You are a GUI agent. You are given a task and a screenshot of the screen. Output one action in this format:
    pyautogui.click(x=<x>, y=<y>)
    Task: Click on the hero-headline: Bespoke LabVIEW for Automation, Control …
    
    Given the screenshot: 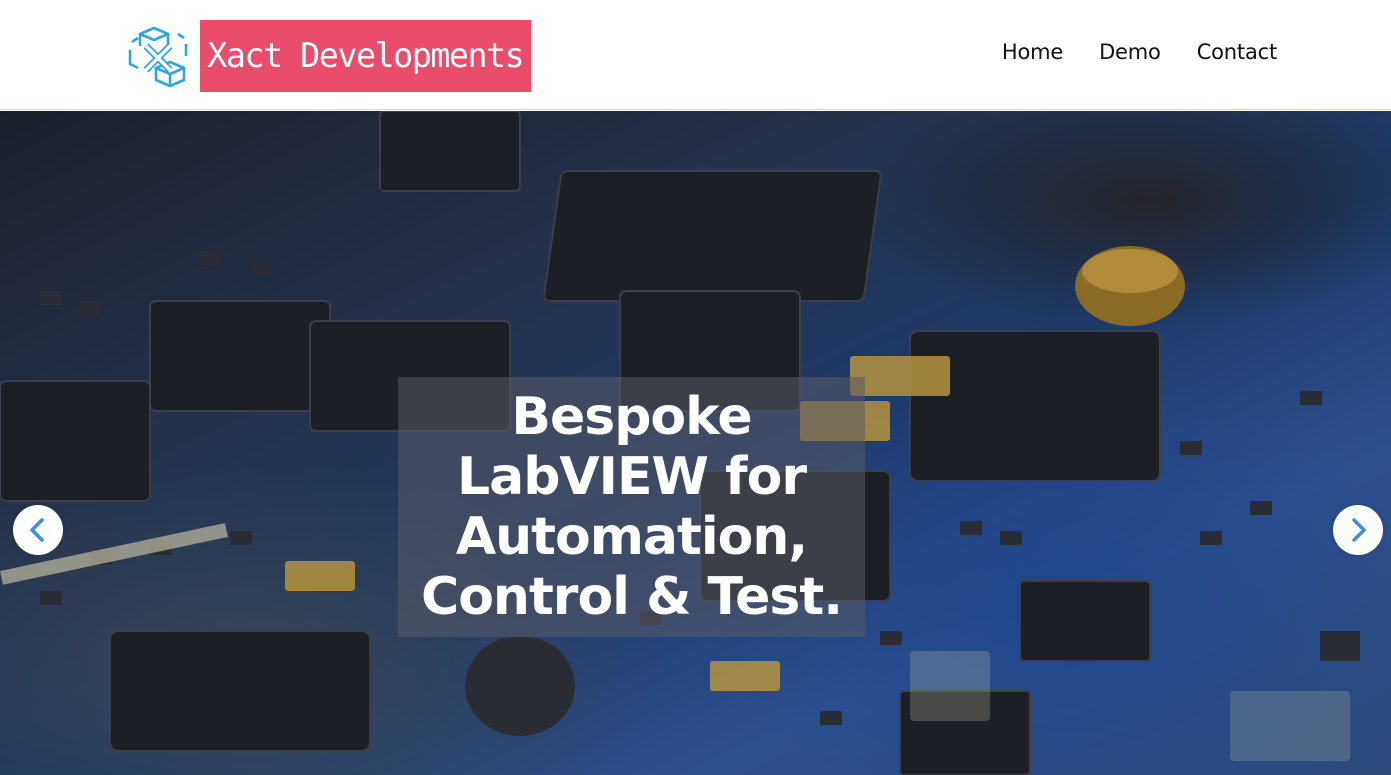 What is the action you would take?
    pyautogui.click(x=632, y=507)
    